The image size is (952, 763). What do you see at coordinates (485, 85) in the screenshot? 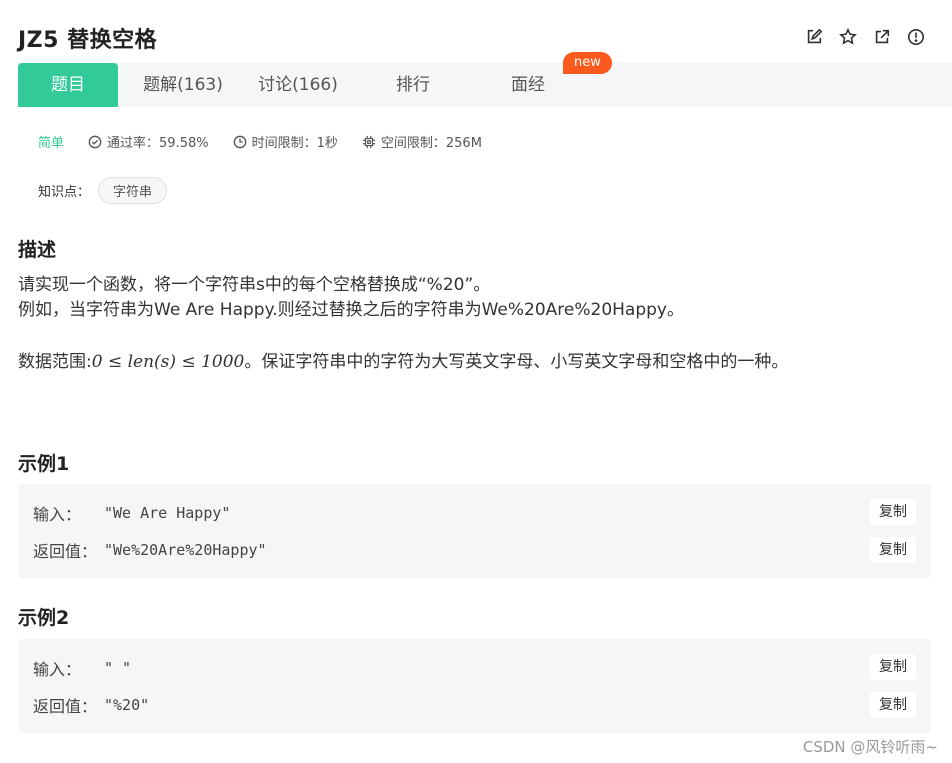
I see `tab-bar: 题目 题解(163) 讨论(166) 排行 面经` at bounding box center [485, 85].